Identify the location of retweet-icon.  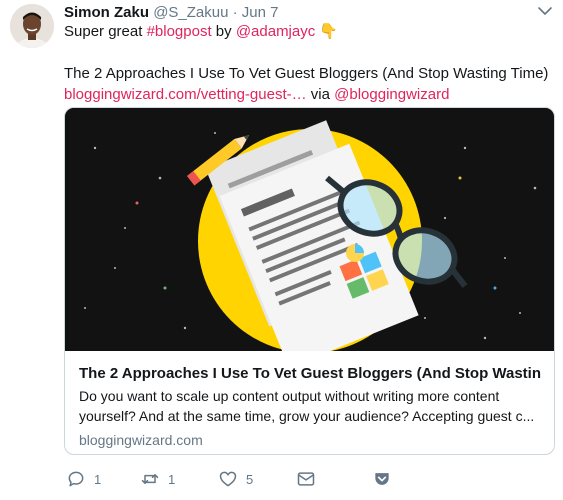
(150, 479).